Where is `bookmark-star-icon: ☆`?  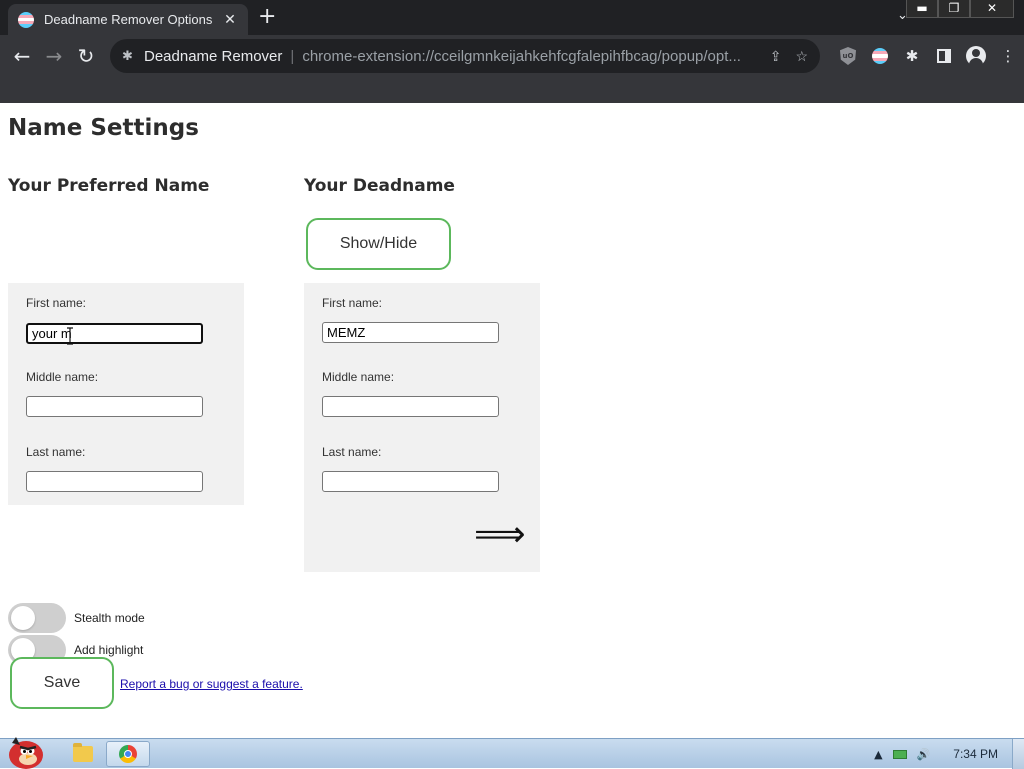
bookmark-star-icon: ☆ is located at coordinates (801, 56).